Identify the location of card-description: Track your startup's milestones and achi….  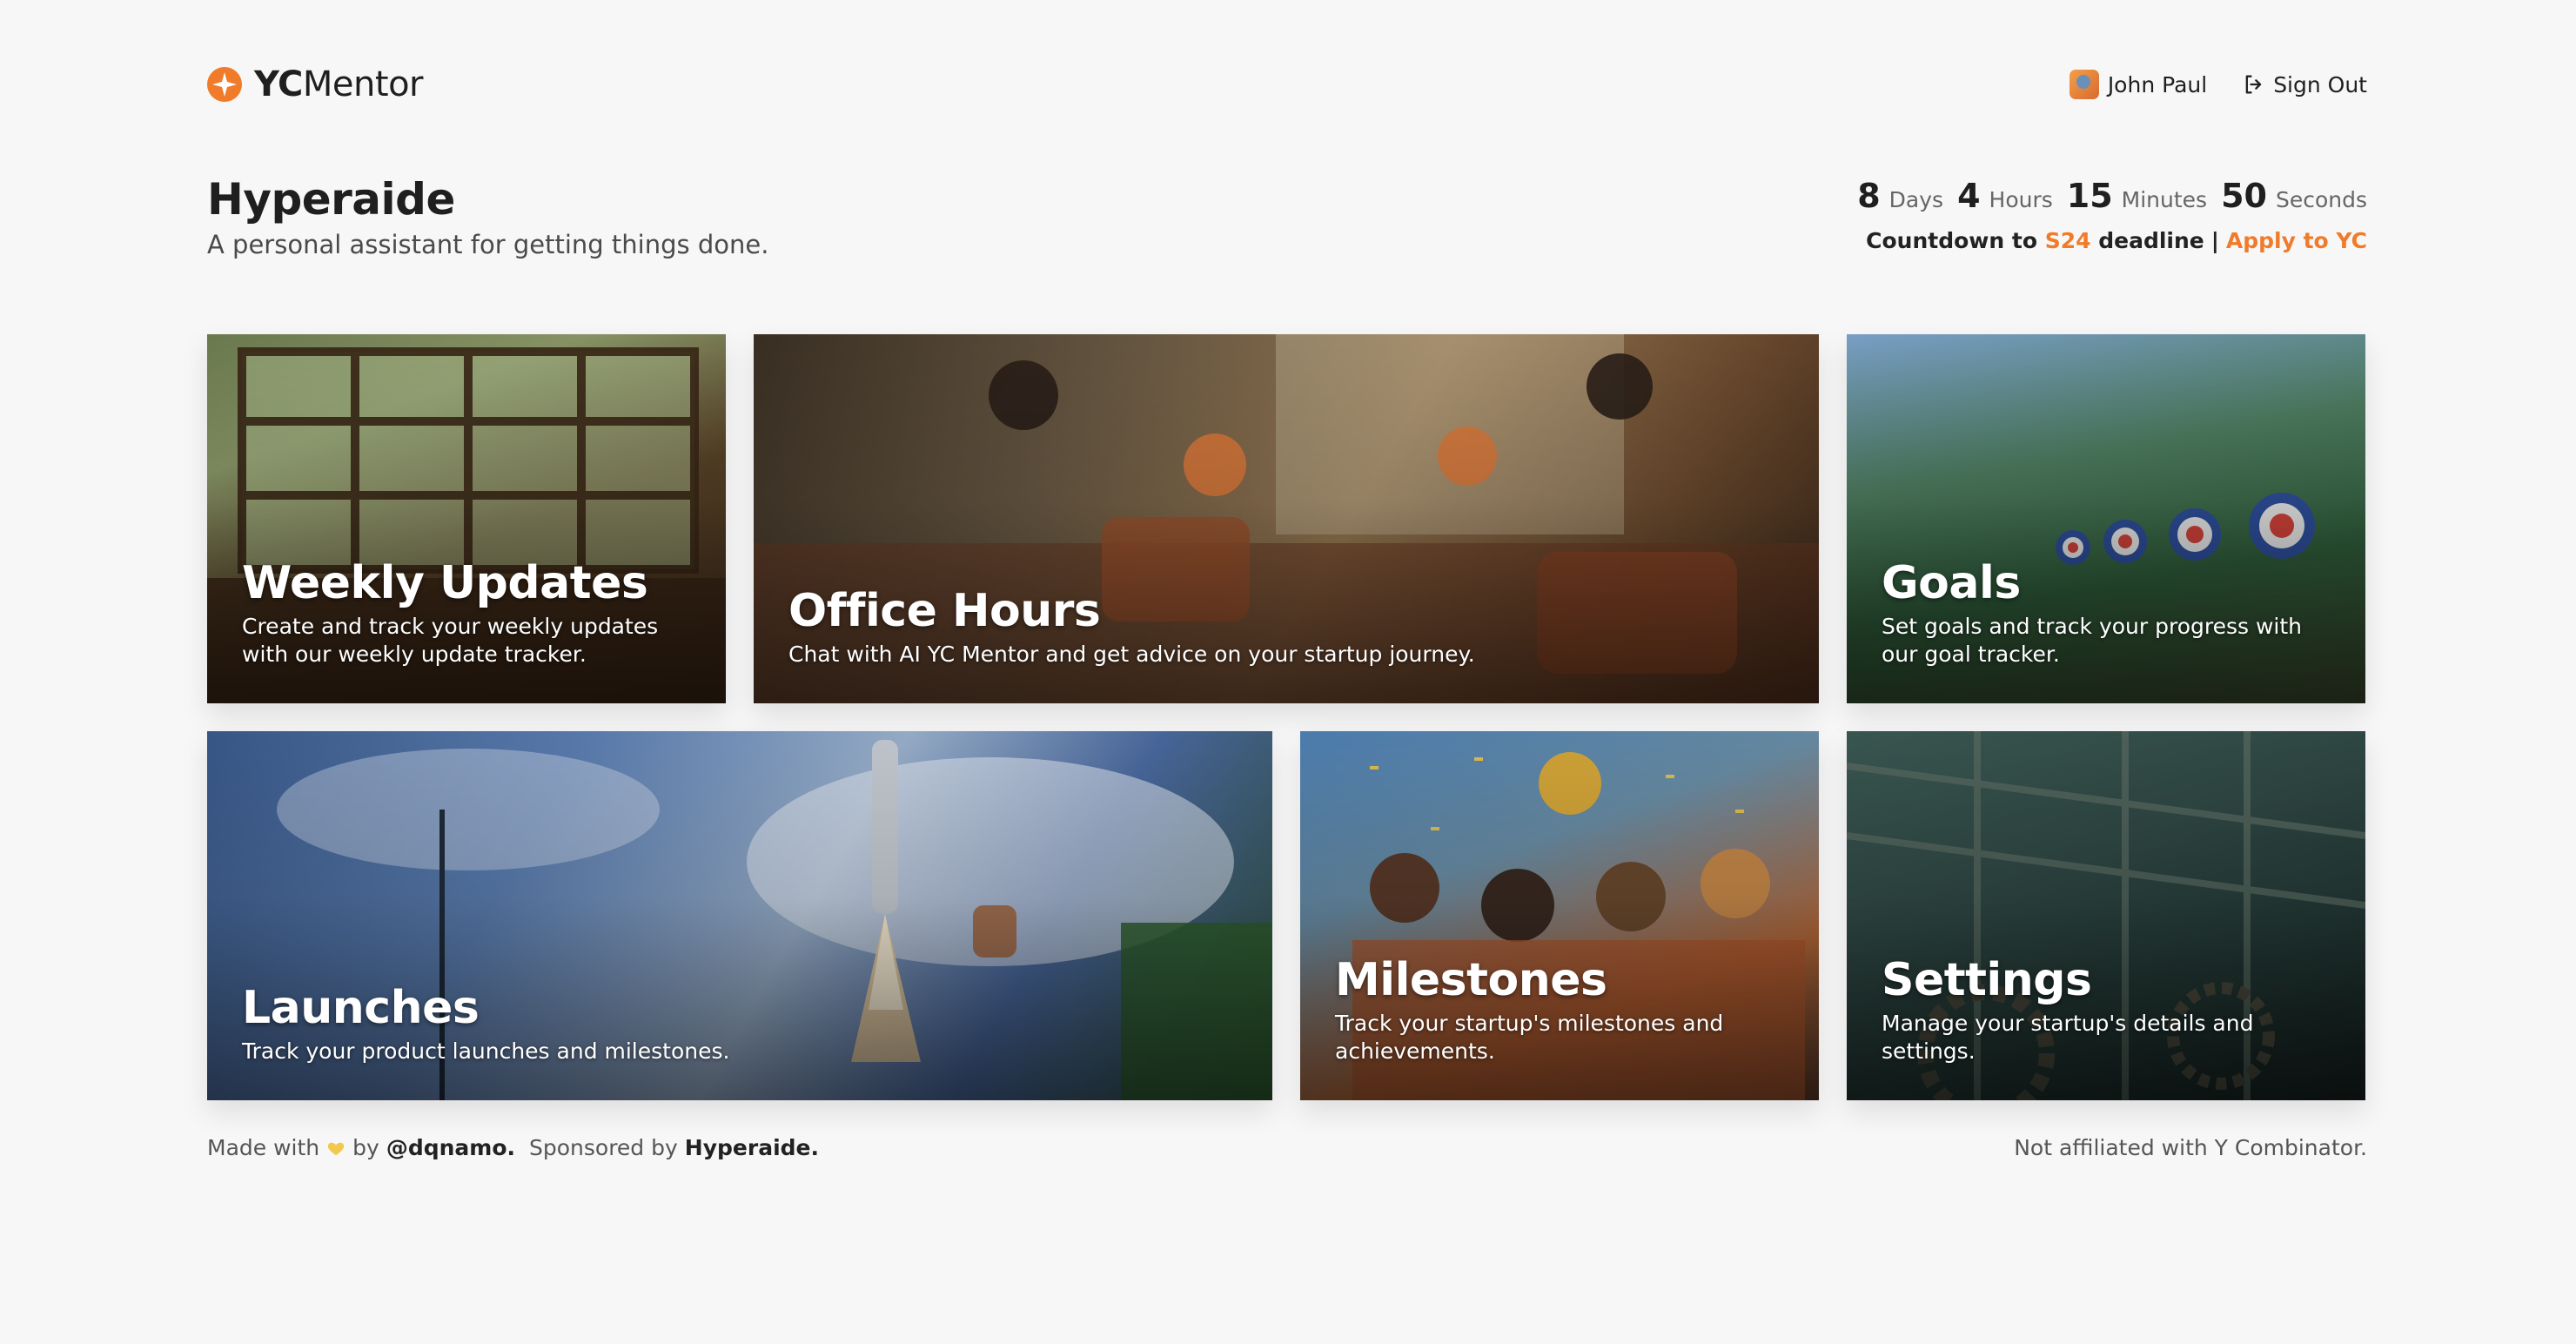
(1529, 1037).